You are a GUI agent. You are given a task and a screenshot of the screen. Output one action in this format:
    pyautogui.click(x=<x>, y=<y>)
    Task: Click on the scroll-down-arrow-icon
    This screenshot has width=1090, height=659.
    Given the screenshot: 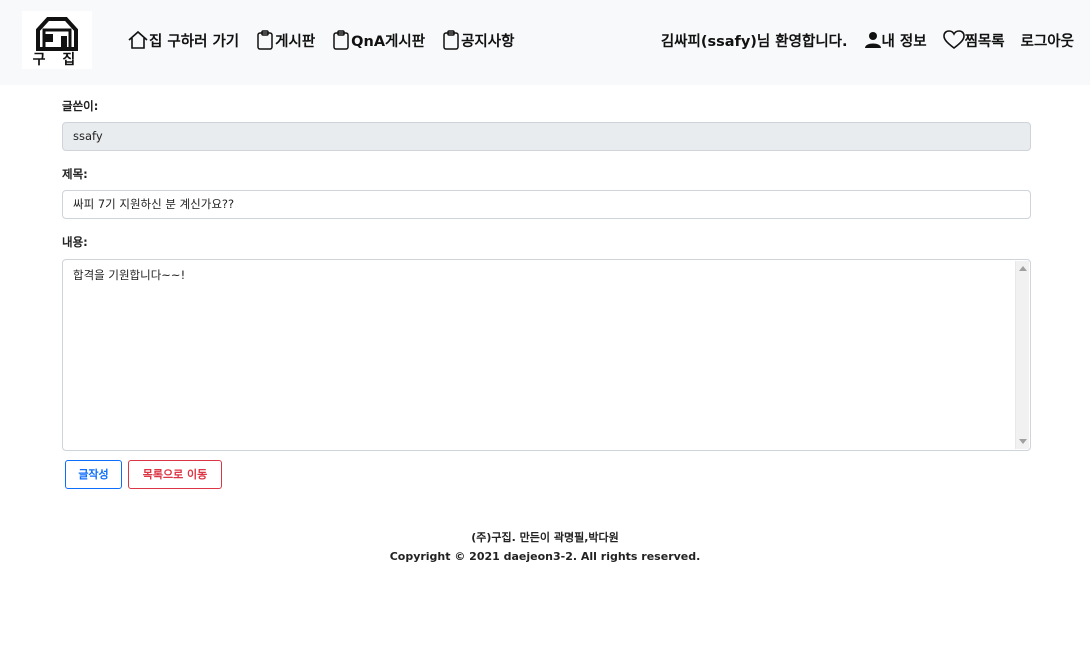 What is the action you would take?
    pyautogui.click(x=1023, y=441)
    